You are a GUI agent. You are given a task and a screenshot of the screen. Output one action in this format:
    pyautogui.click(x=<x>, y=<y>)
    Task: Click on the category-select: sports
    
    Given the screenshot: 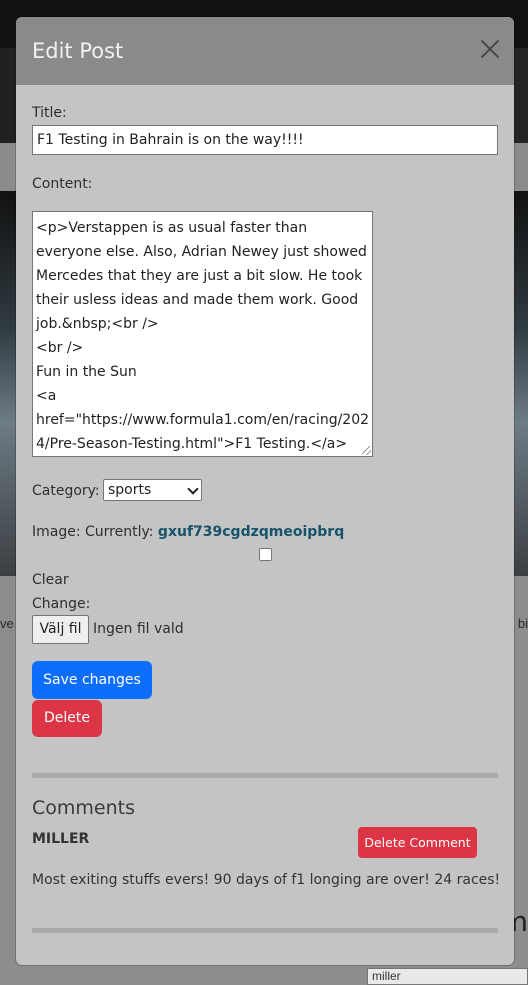 What is the action you would take?
    pyautogui.click(x=152, y=490)
    